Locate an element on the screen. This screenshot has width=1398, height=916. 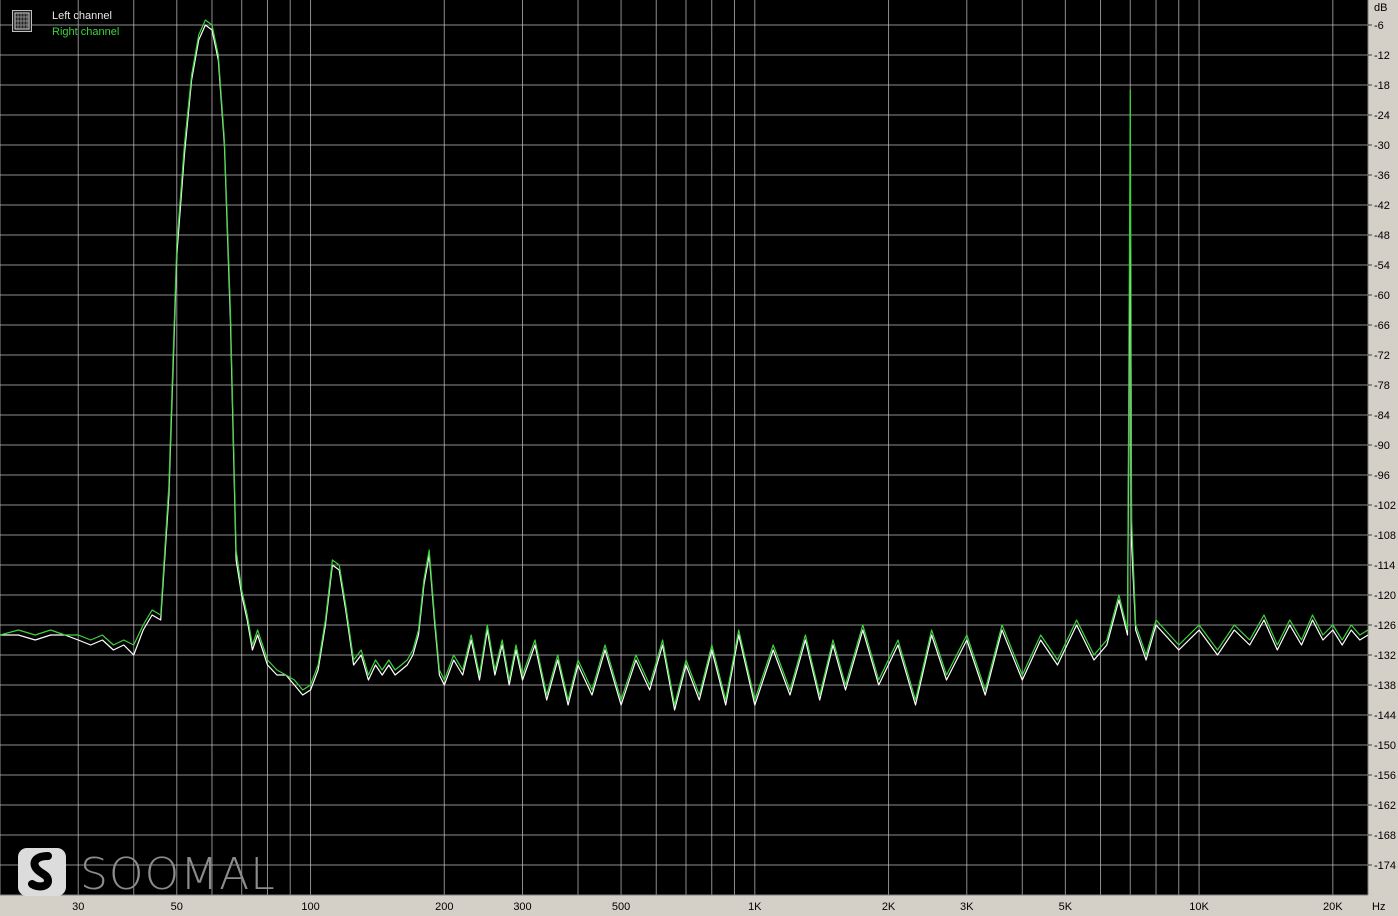
x-tick-label: 5K is located at coordinates (1066, 907).